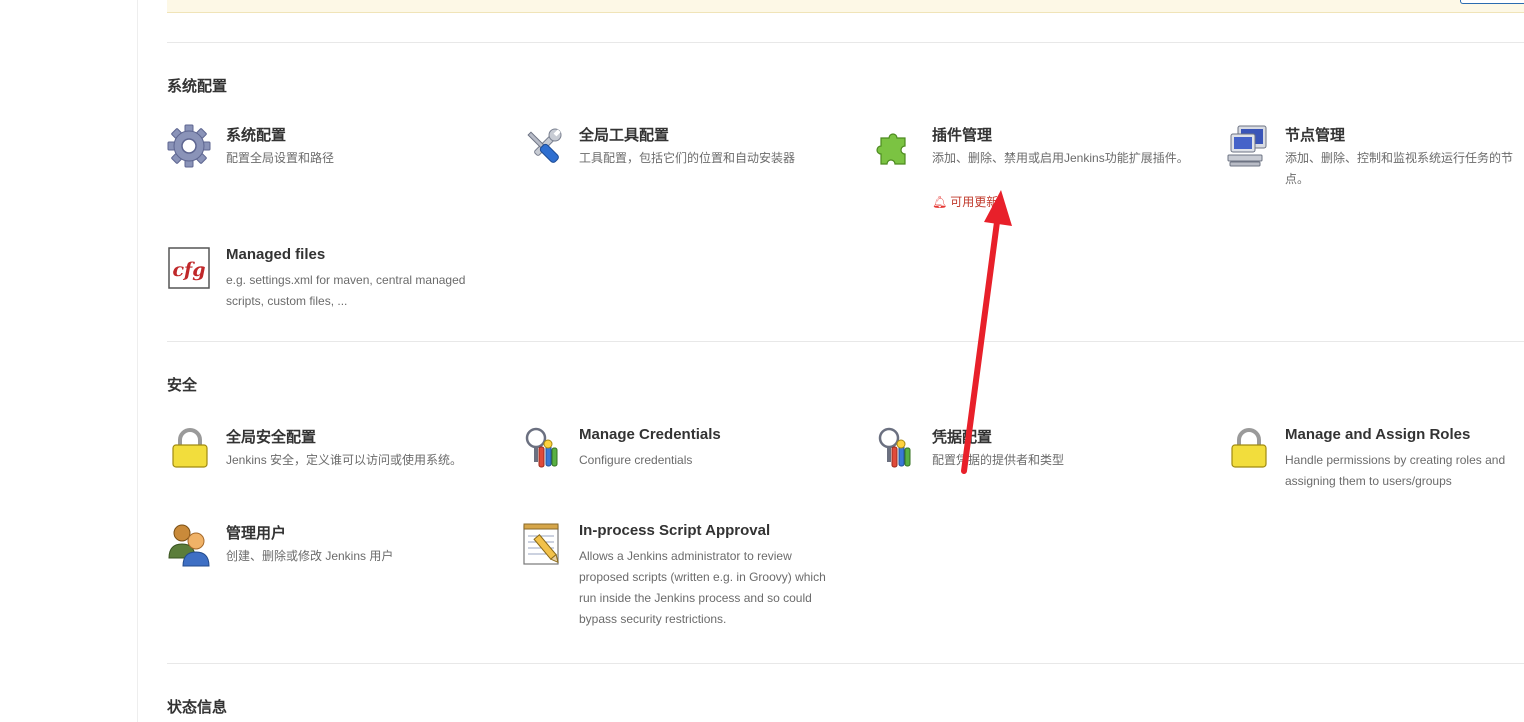  What do you see at coordinates (190, 545) in the screenshot?
I see `users-icon` at bounding box center [190, 545].